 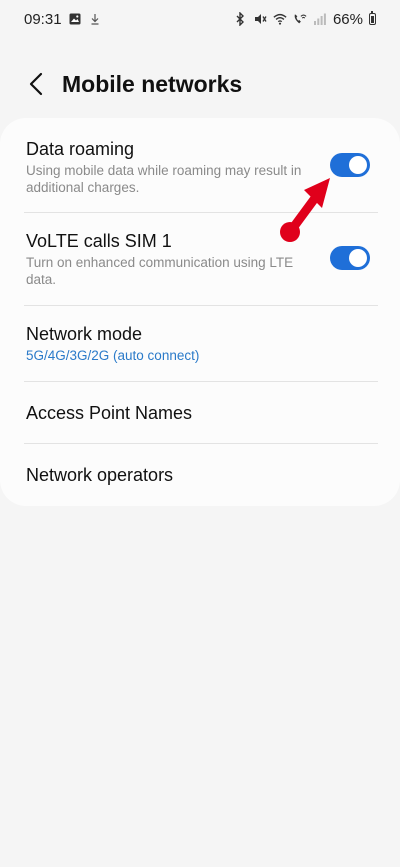 What do you see at coordinates (280, 19) in the screenshot?
I see `wifi-icon` at bounding box center [280, 19].